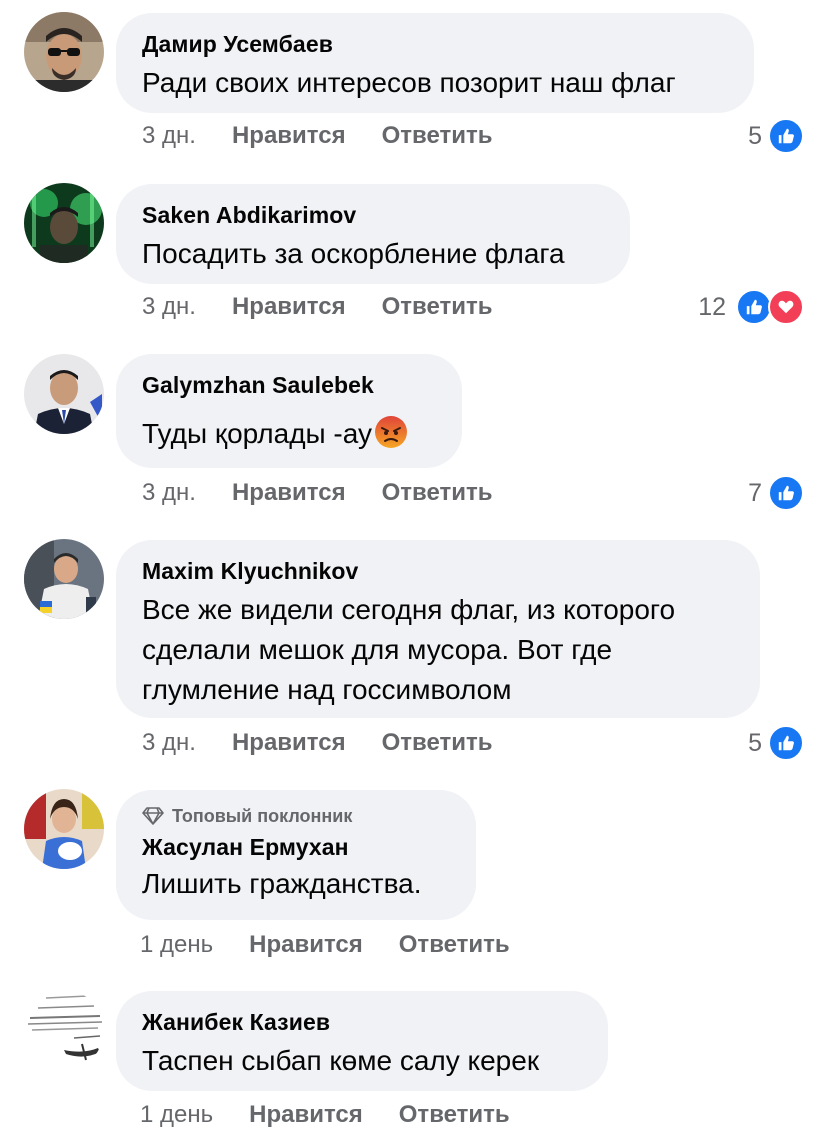 This screenshot has width=828, height=1134. I want to click on comment-author: Galymzhan Saulebek, so click(289, 385).